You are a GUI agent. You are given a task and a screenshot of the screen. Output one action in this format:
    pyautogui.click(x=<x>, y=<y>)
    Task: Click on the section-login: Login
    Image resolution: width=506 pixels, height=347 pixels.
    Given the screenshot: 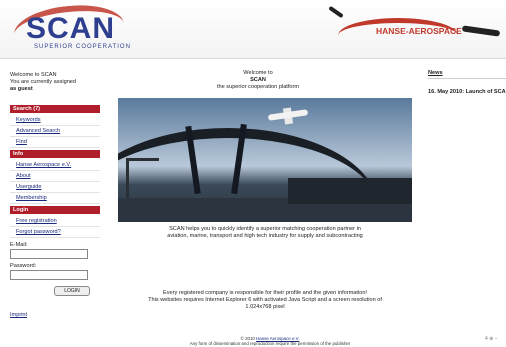 What is the action you would take?
    pyautogui.click(x=55, y=210)
    